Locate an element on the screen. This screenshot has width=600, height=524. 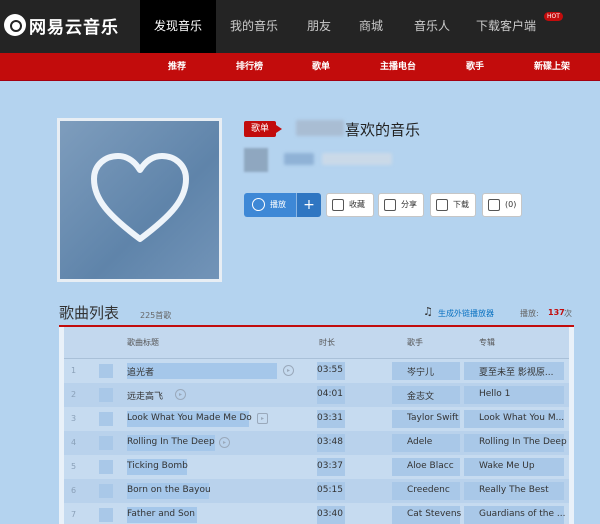
song-singer: Taylor Swift is located at coordinates (435, 418).